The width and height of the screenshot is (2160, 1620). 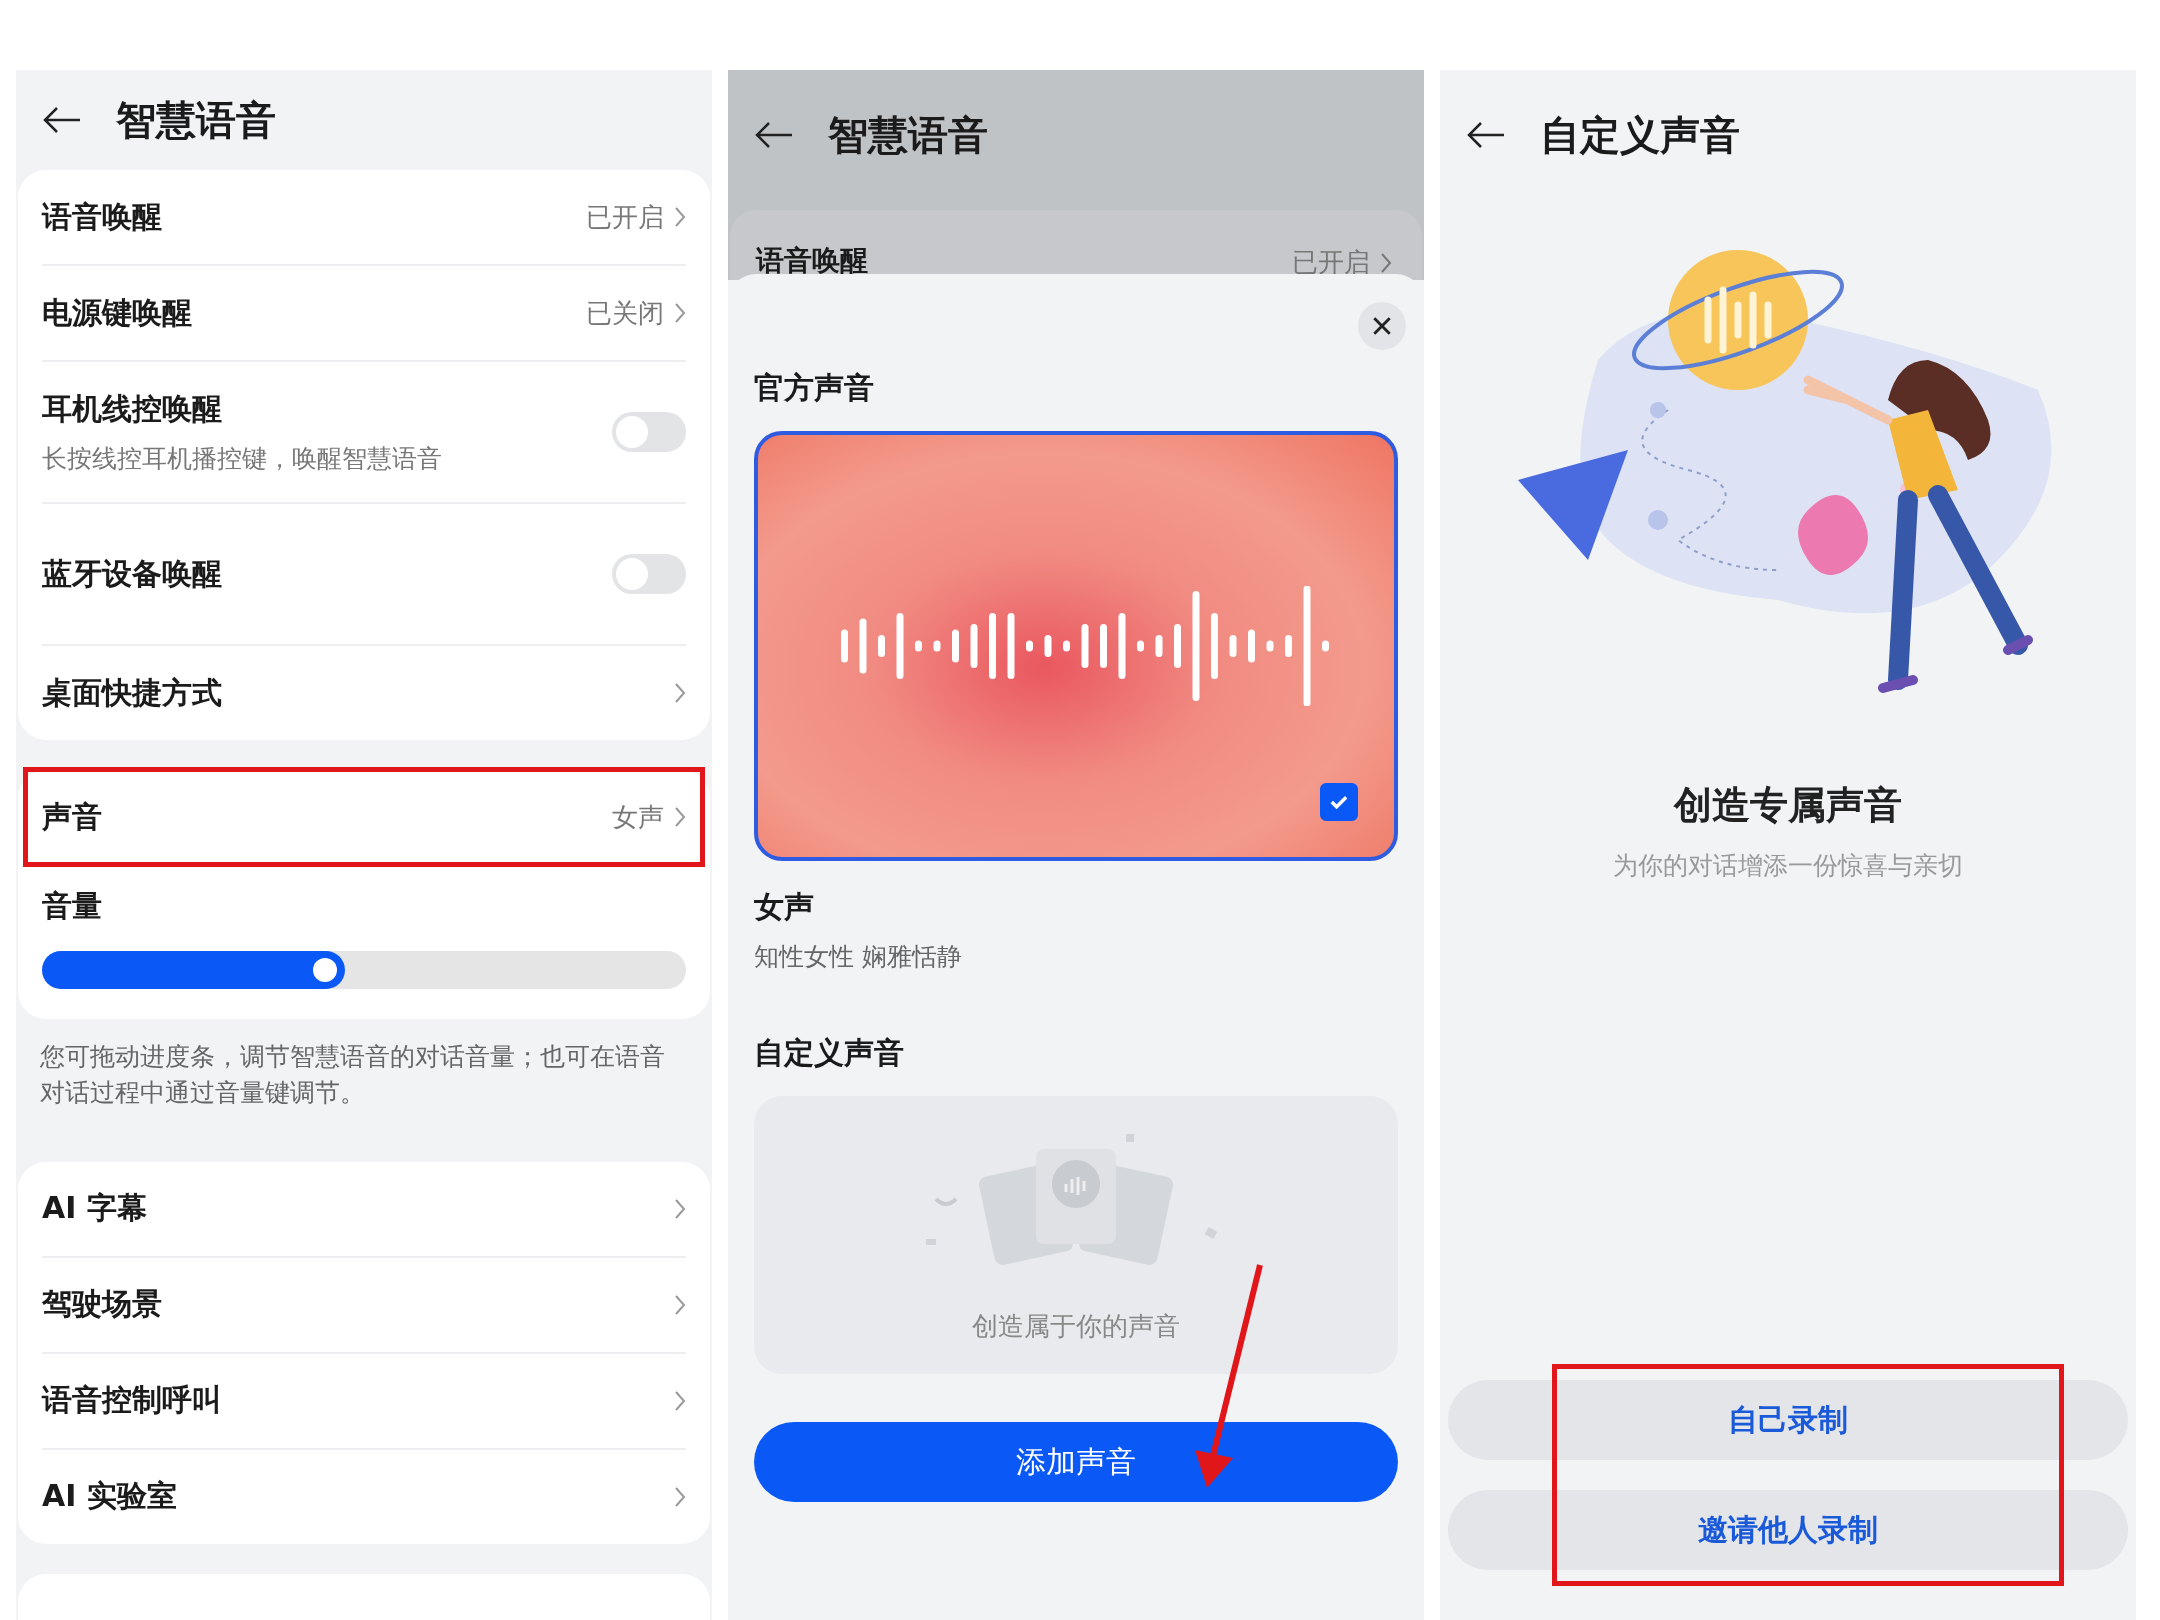 What do you see at coordinates (1788, 1420) in the screenshot?
I see `record-option-button: 自己录制` at bounding box center [1788, 1420].